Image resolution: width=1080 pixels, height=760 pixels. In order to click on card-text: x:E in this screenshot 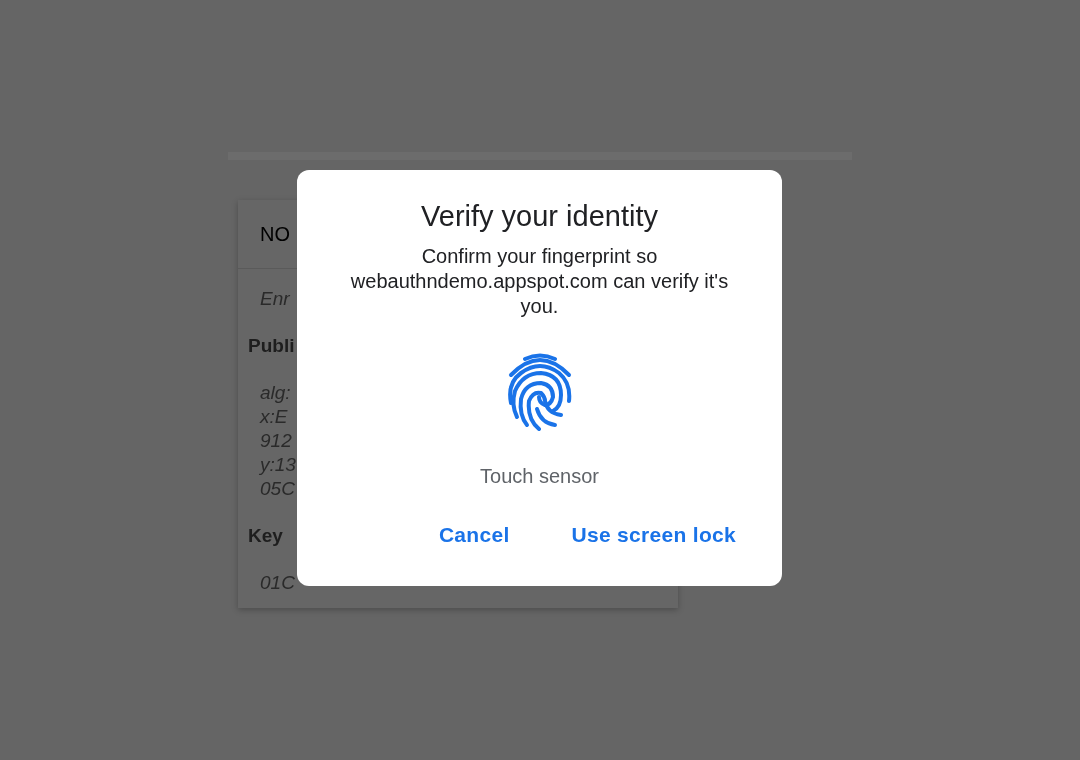, I will do `click(273, 417)`.